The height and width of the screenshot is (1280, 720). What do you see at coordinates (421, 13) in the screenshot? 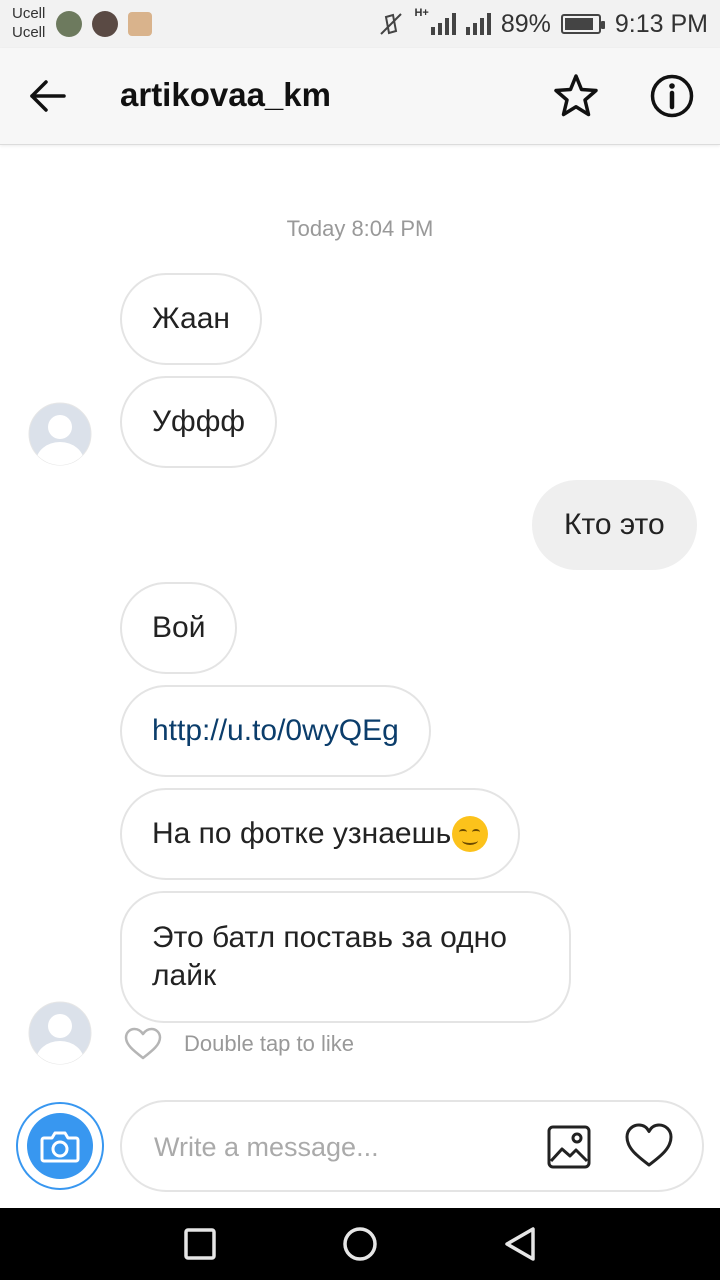
I see `network-type-label: H+` at bounding box center [421, 13].